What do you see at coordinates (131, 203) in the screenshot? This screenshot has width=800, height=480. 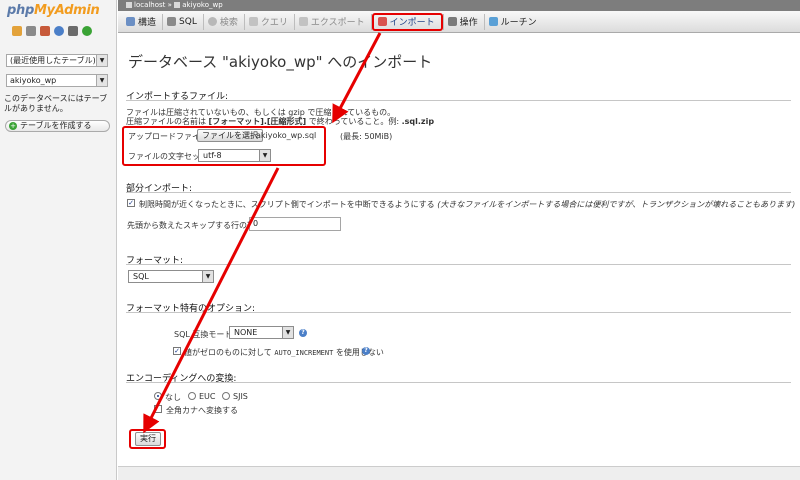 I see `allow-interrupt-checkbox: ✓` at bounding box center [131, 203].